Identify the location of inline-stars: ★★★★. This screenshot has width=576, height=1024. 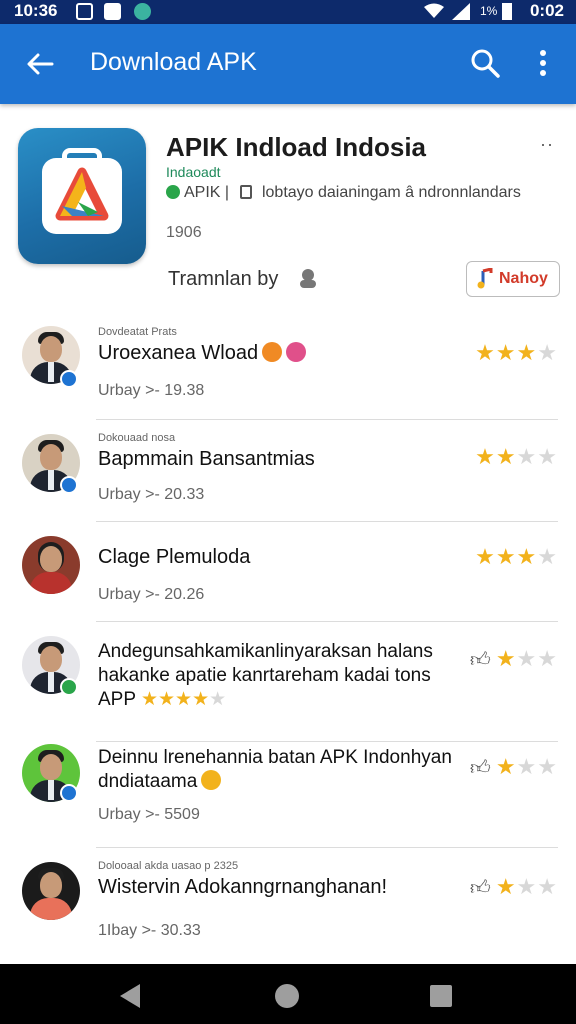
(175, 699).